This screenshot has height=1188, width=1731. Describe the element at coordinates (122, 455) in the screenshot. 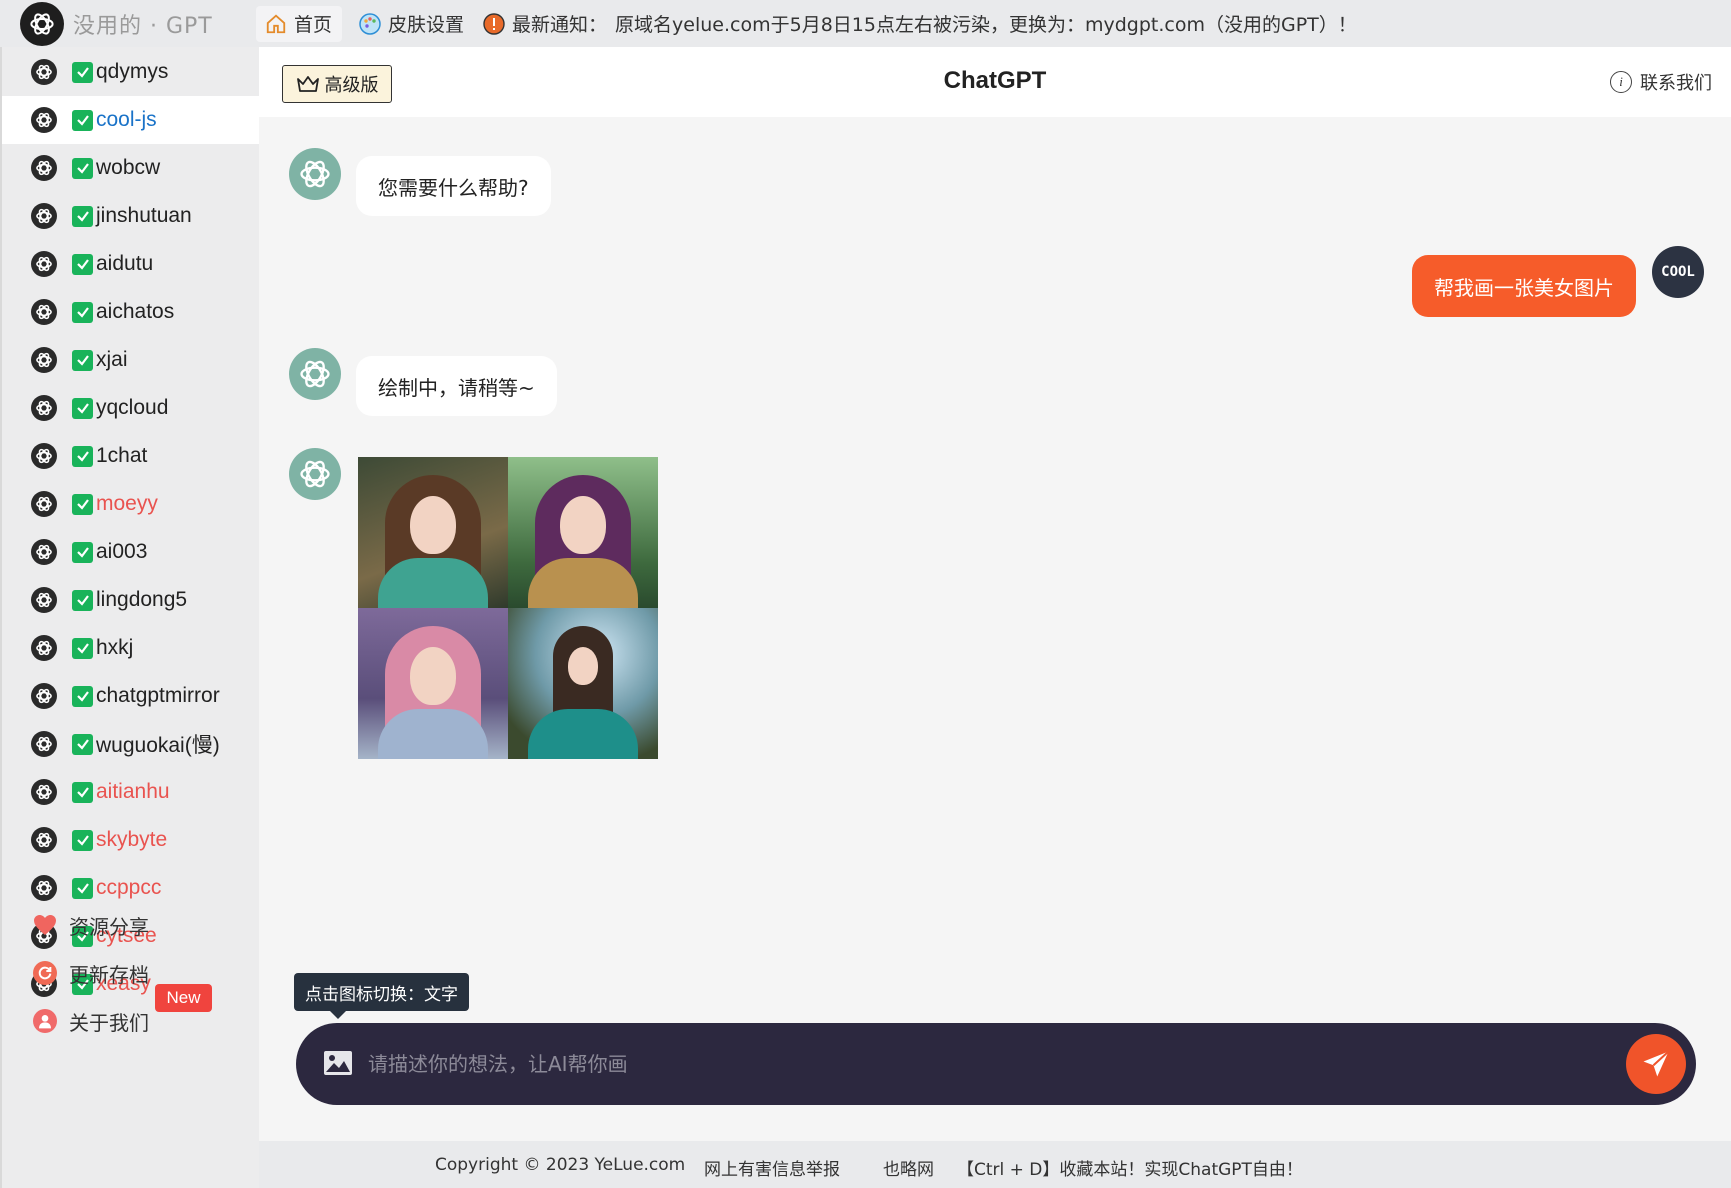

I see `sidebar-item-label: 1chat` at that location.